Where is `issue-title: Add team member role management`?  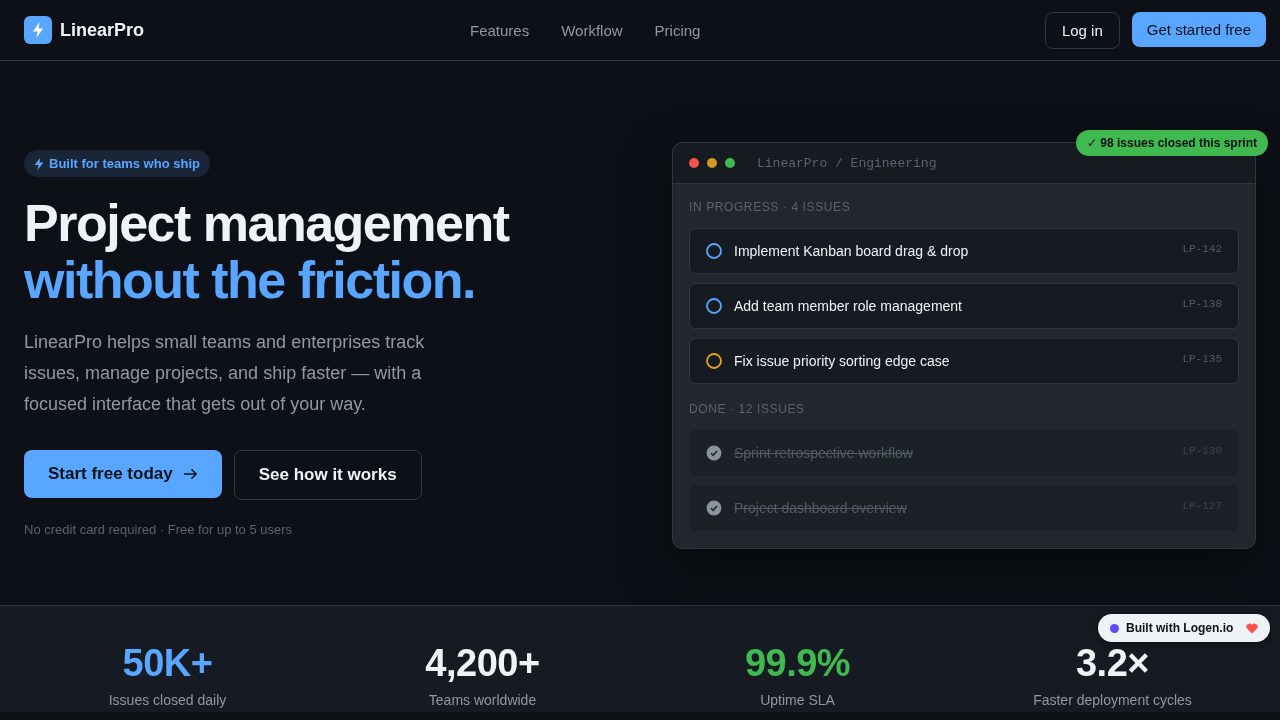
issue-title: Add team member role management is located at coordinates (848, 306).